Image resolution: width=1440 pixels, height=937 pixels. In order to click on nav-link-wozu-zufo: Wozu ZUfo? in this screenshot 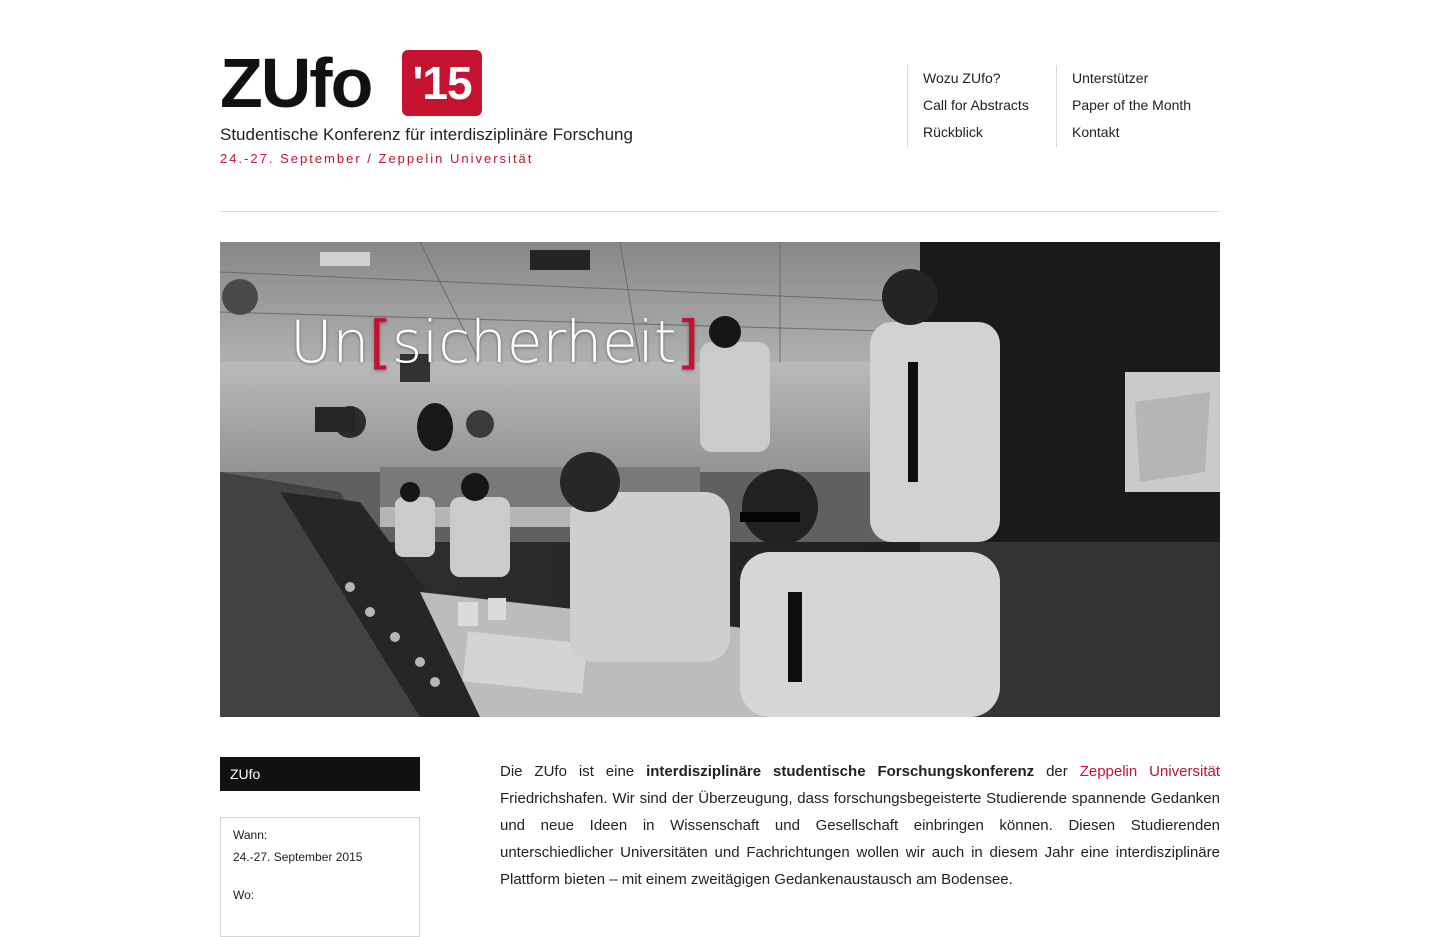, I will do `click(988, 78)`.